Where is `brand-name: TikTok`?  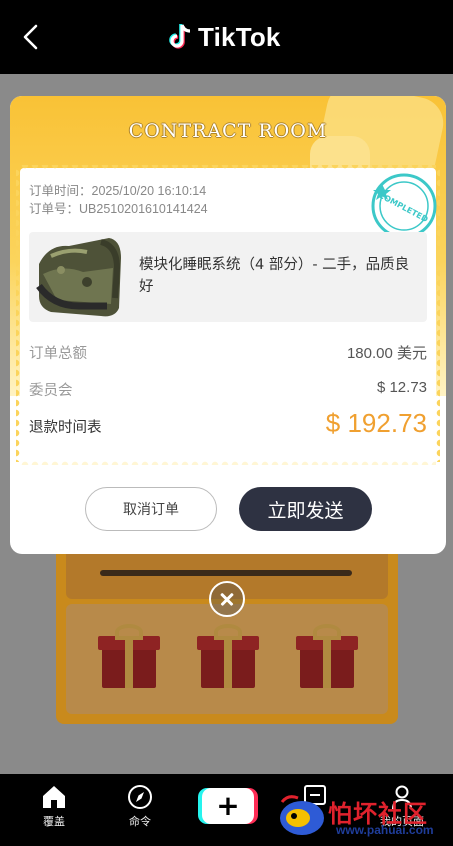
brand-name: TikTok is located at coordinates (239, 36).